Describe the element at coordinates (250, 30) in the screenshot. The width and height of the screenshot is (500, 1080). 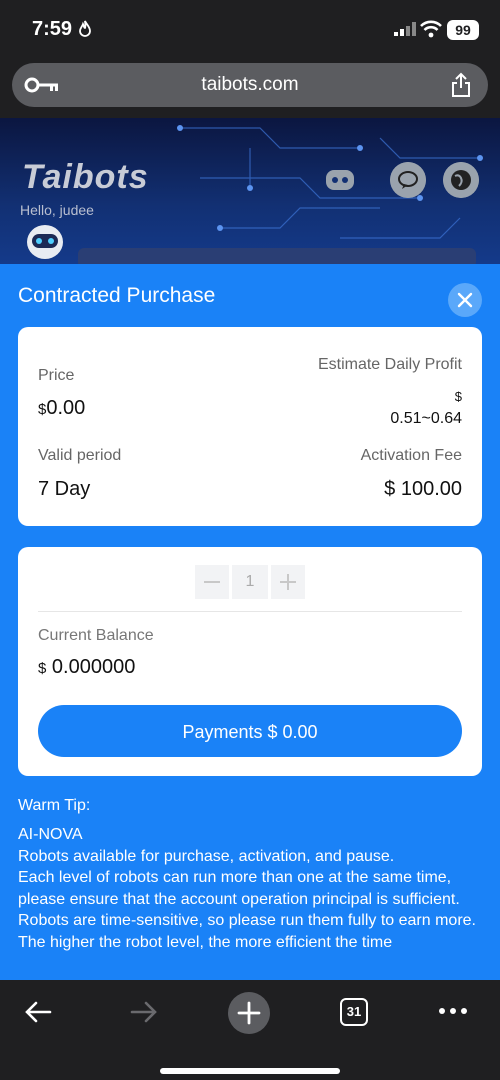
I see `status-bar: 7:59 99` at that location.